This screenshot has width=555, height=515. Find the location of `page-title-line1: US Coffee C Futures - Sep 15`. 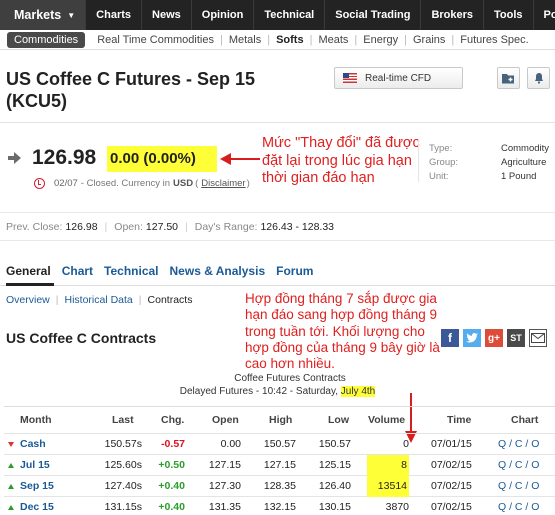

page-title-line1: US Coffee C Futures - Sep 15 is located at coordinates (131, 79).